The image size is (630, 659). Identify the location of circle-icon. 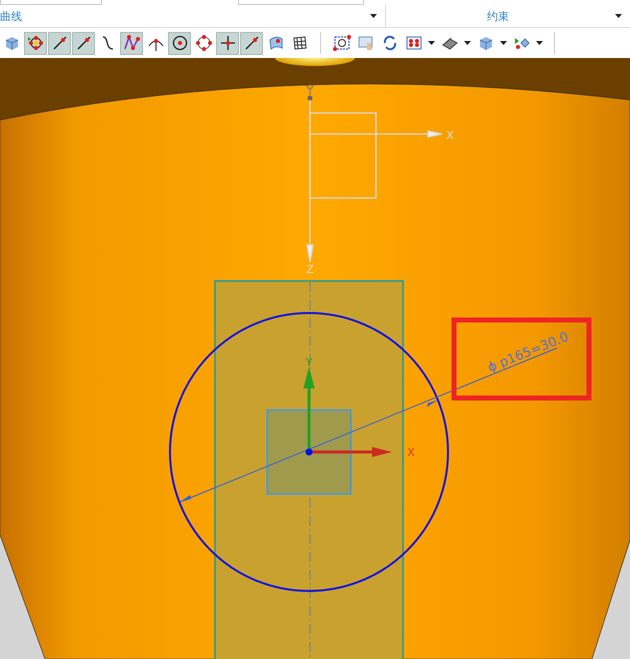
(179, 43).